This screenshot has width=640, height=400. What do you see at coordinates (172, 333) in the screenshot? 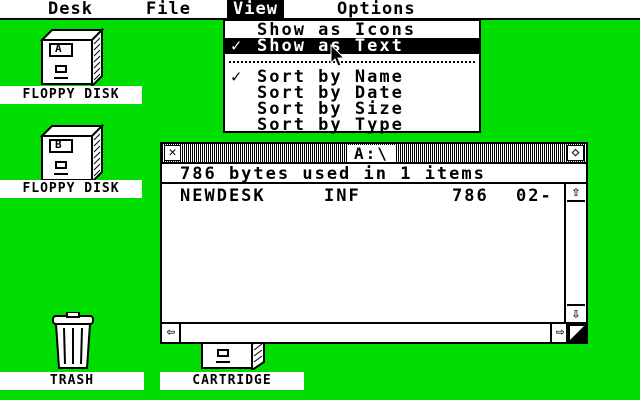
I see `scroll-left-arrow-icon: ⇦` at bounding box center [172, 333].